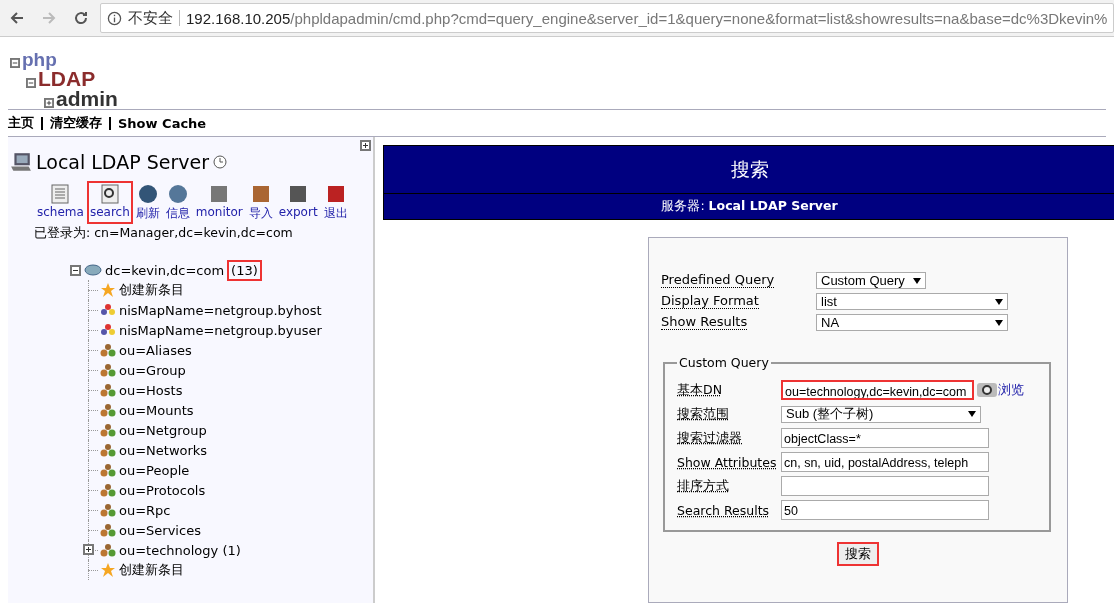 The width and height of the screenshot is (1114, 603). I want to click on tree-item: ou=People, so click(154, 470).